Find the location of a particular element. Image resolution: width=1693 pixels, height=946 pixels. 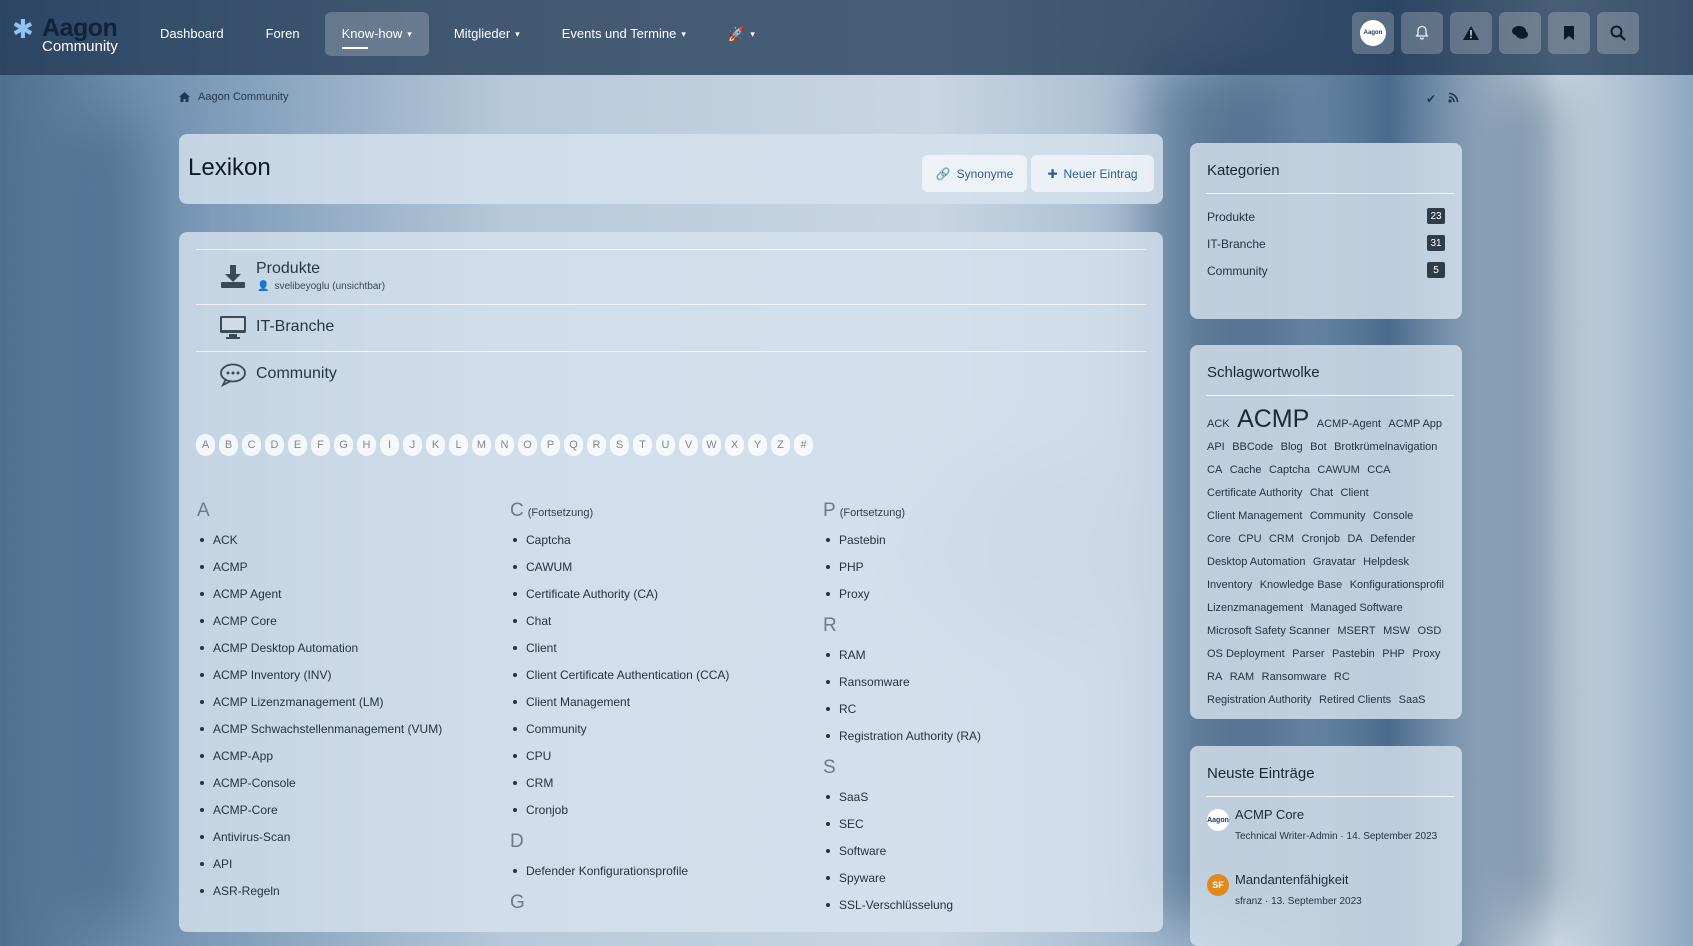

letter-filter-p: P is located at coordinates (550, 445).